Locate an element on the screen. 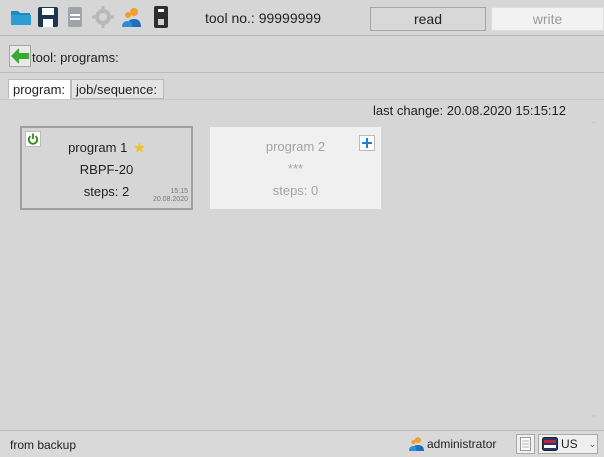 The image size is (604, 457). language-value: US is located at coordinates (569, 444).